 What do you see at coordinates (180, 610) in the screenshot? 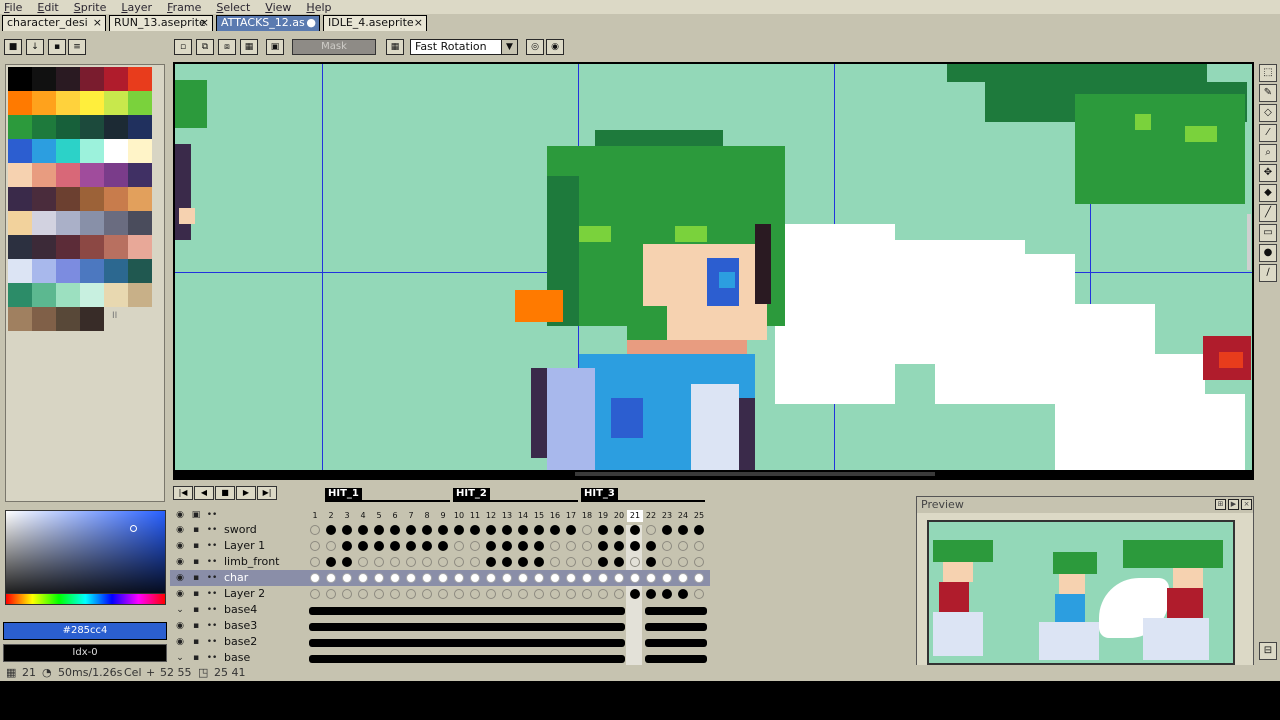
I see `eye-icon: ⌄` at bounding box center [180, 610].